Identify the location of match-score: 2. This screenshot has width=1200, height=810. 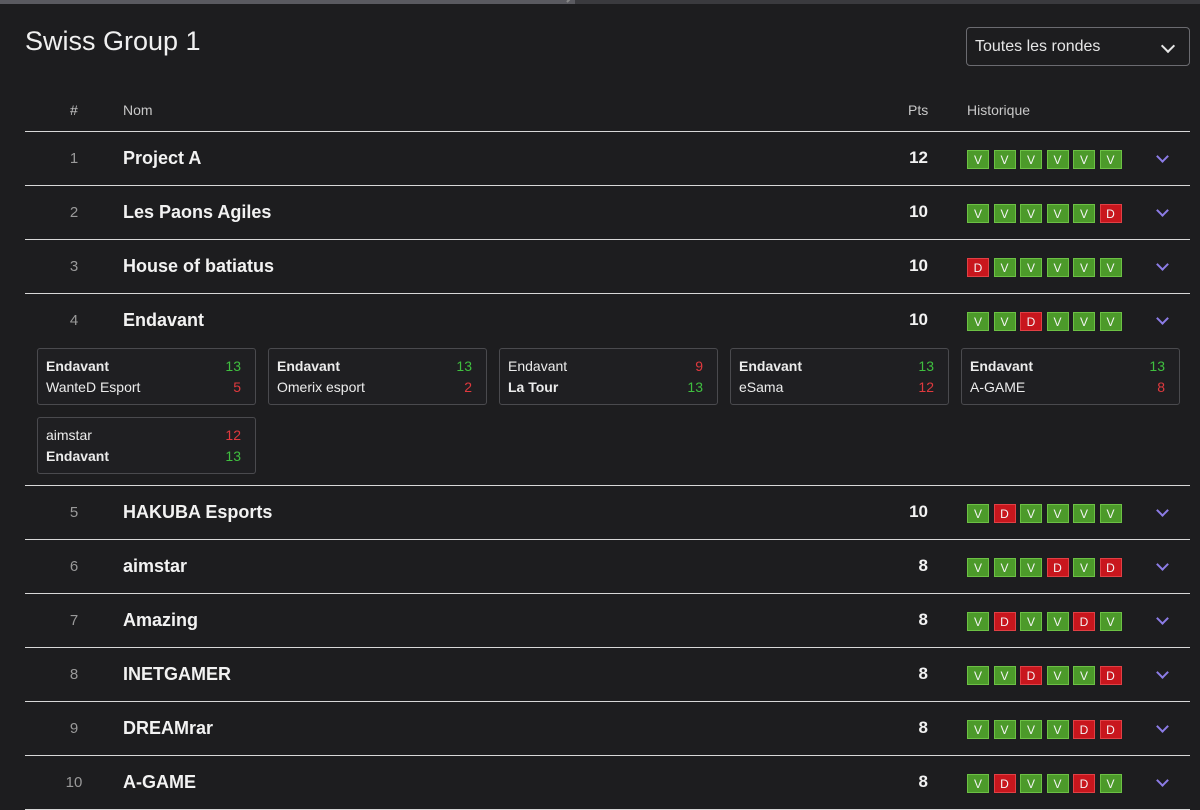
(468, 387).